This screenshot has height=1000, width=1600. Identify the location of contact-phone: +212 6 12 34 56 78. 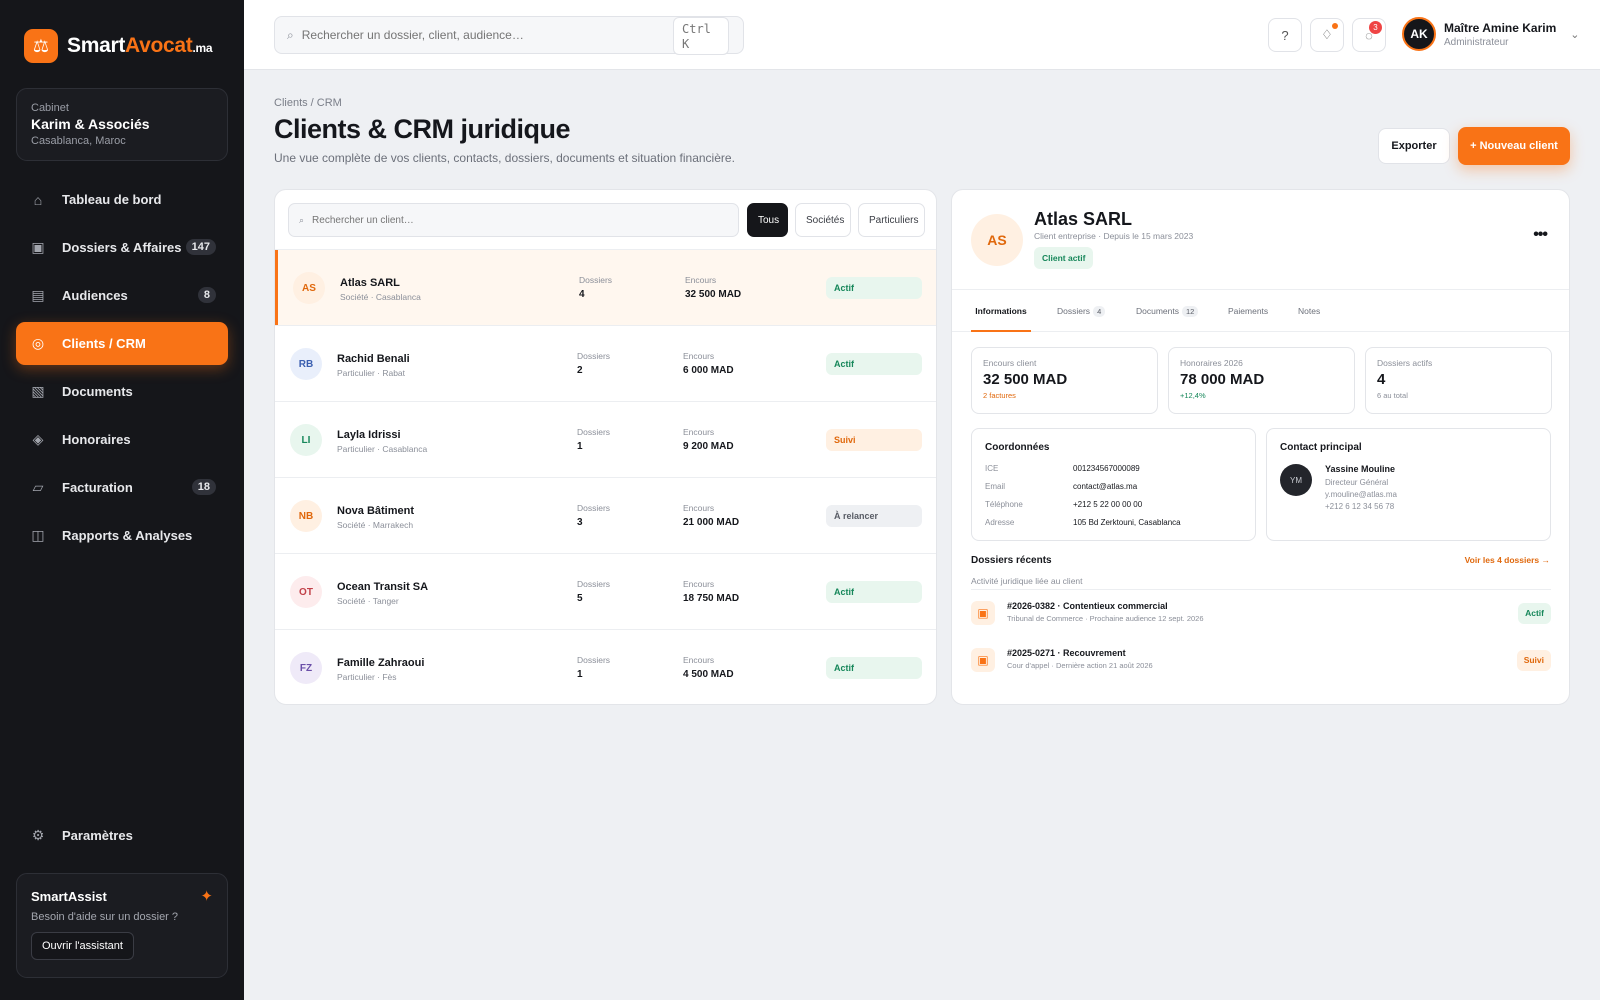
(1359, 506).